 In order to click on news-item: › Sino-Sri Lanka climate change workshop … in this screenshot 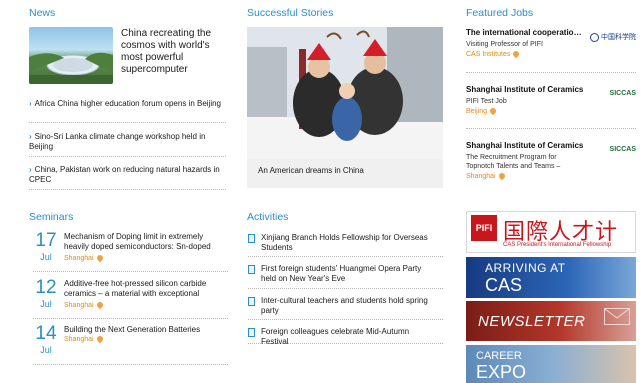, I will do `click(127, 144)`.